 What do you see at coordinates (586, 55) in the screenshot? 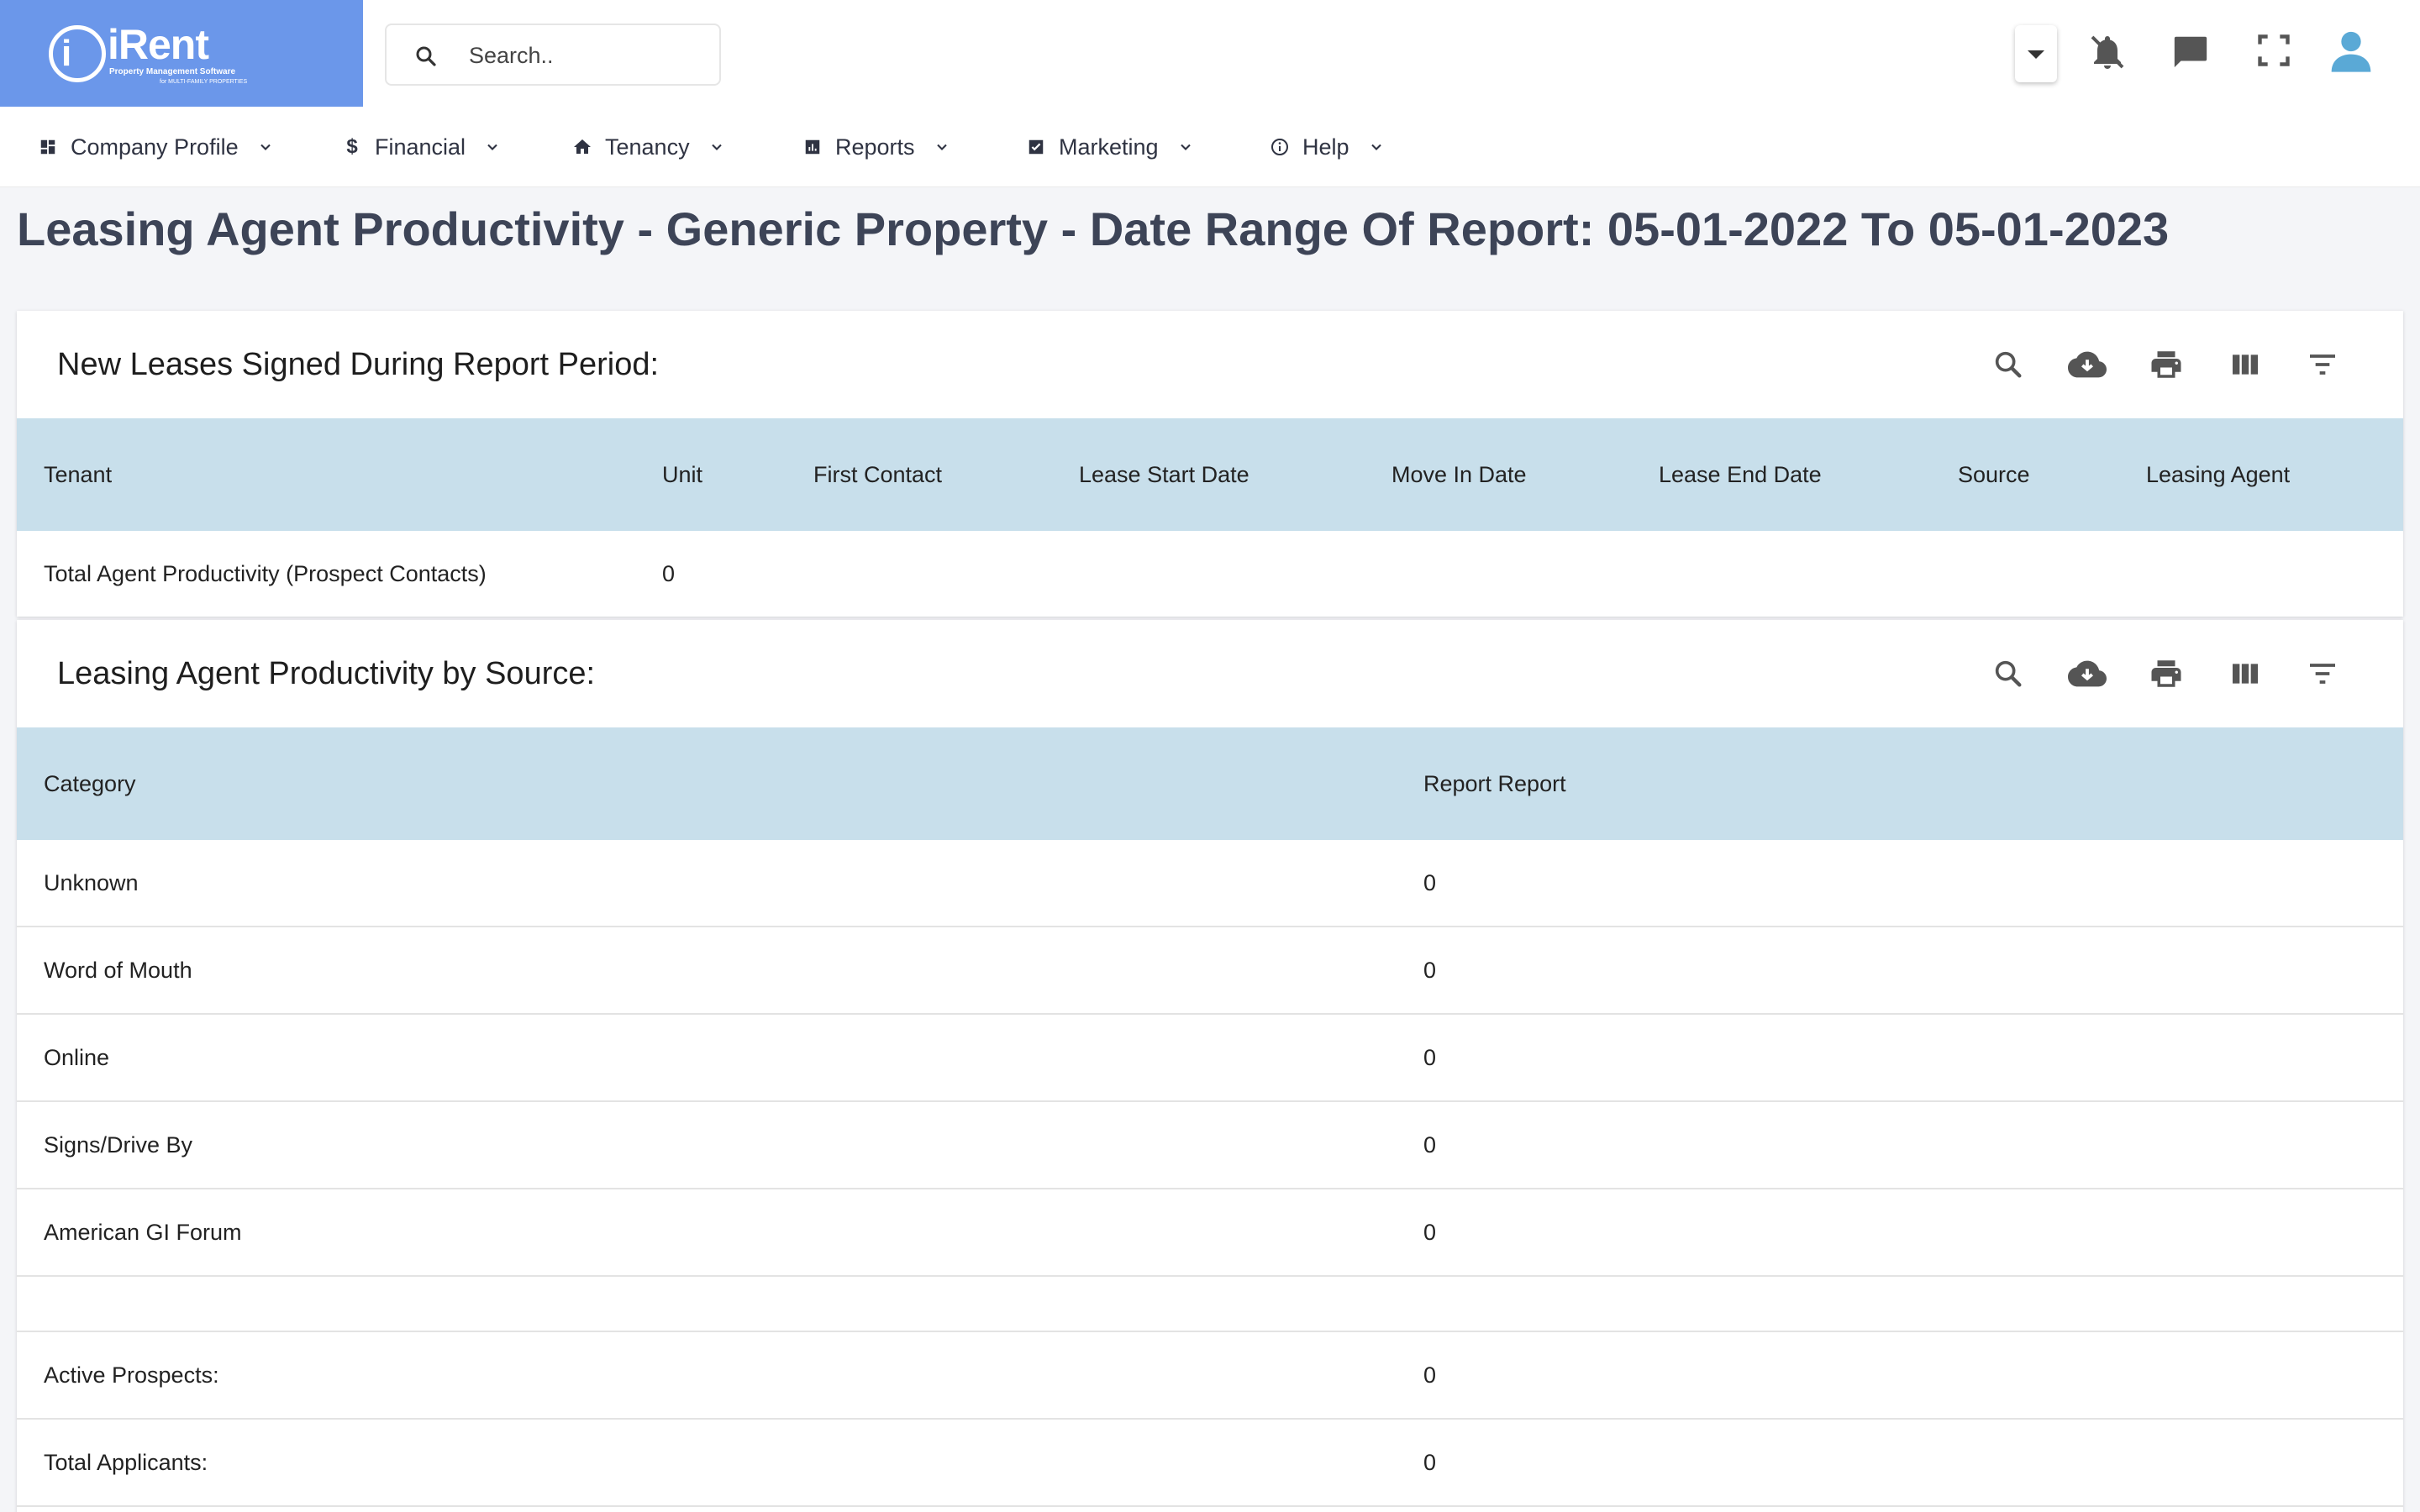
I see `search-input` at bounding box center [586, 55].